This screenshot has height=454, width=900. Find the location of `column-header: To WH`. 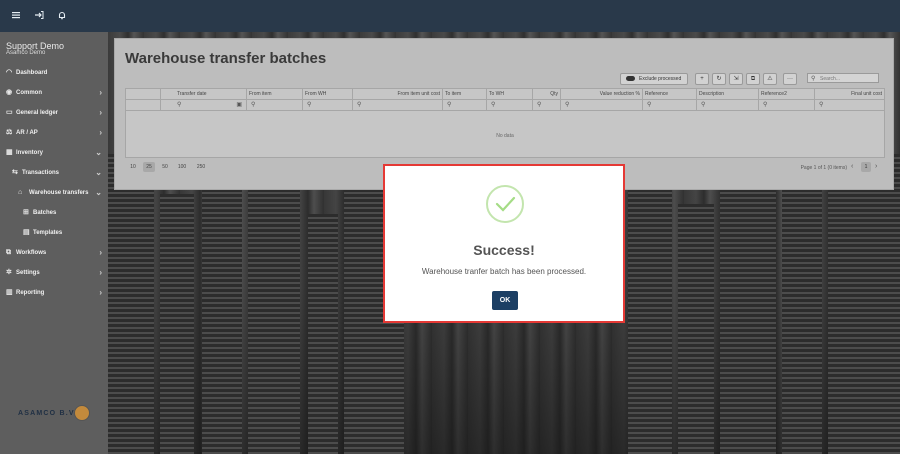

column-header: To WH is located at coordinates (509, 94).